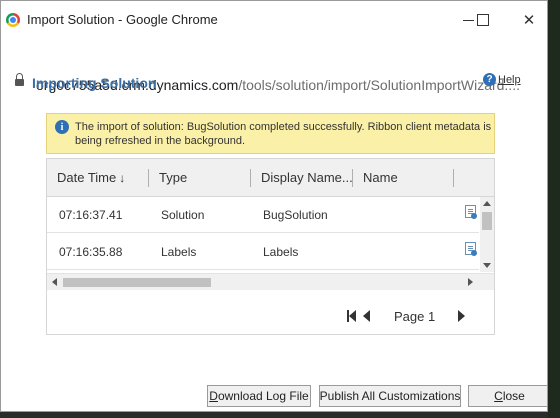 This screenshot has height=418, width=560. What do you see at coordinates (489, 79) in the screenshot?
I see `help-icon: ?` at bounding box center [489, 79].